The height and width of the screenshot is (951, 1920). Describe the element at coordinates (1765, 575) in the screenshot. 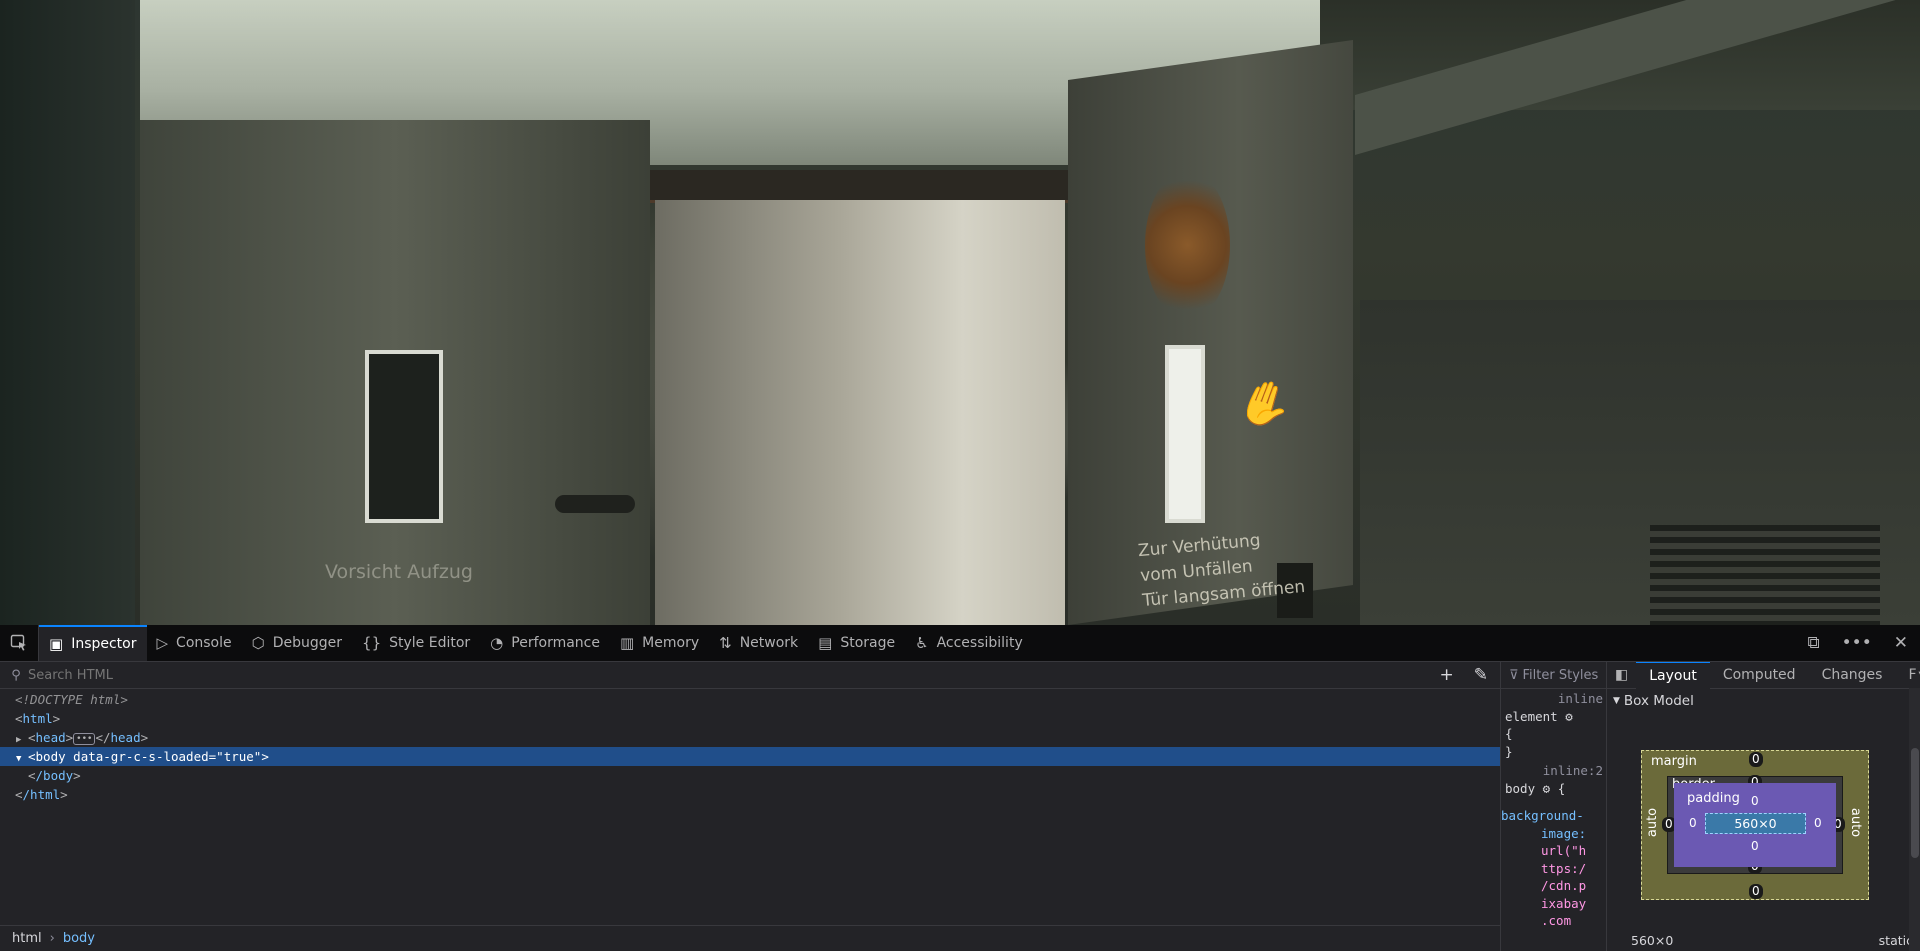

I see `wall-vent` at that location.